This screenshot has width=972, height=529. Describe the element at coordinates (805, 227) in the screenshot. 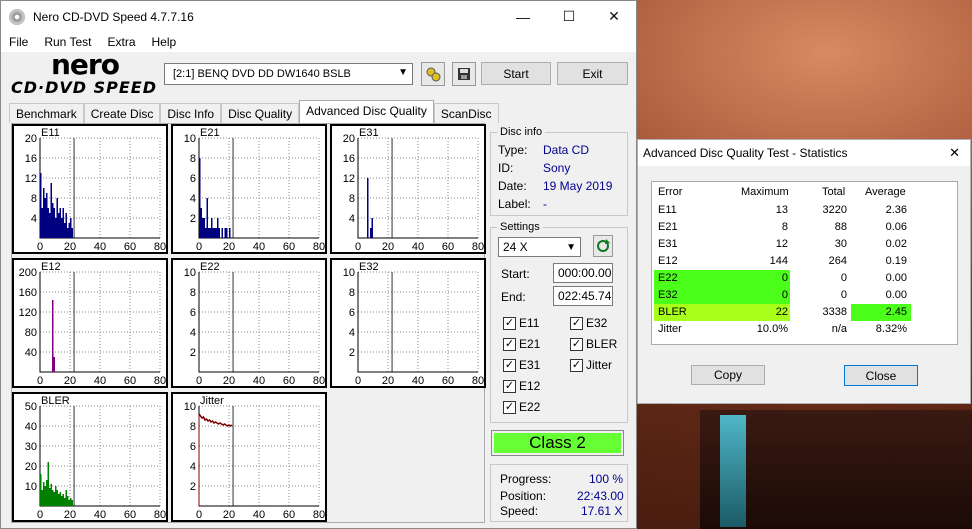

I see `table-row: E21 8 88 0.06` at that location.